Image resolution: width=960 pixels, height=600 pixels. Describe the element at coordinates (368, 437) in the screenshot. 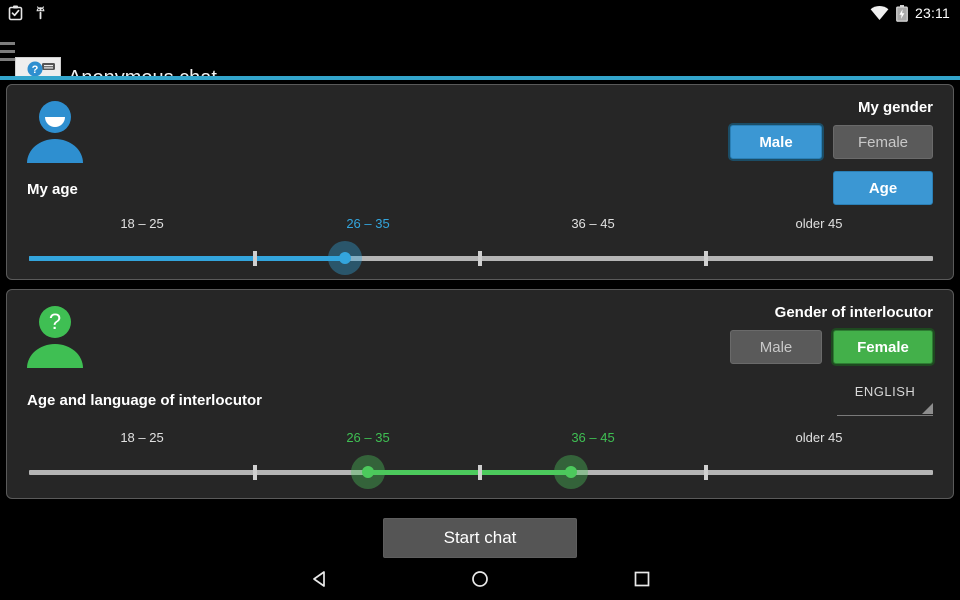

I see `interlocutor-age-tick-label-1: 26 – 35` at that location.